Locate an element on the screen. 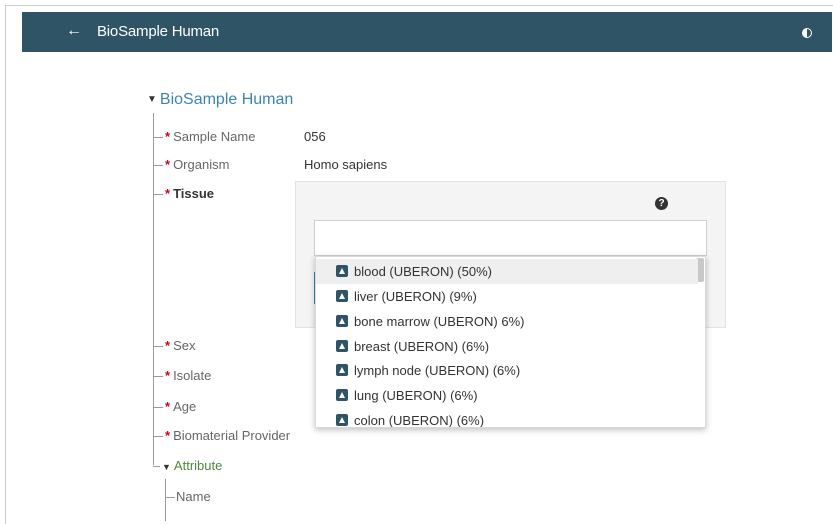 This screenshot has width=833, height=524. field-label: Age is located at coordinates (185, 406).